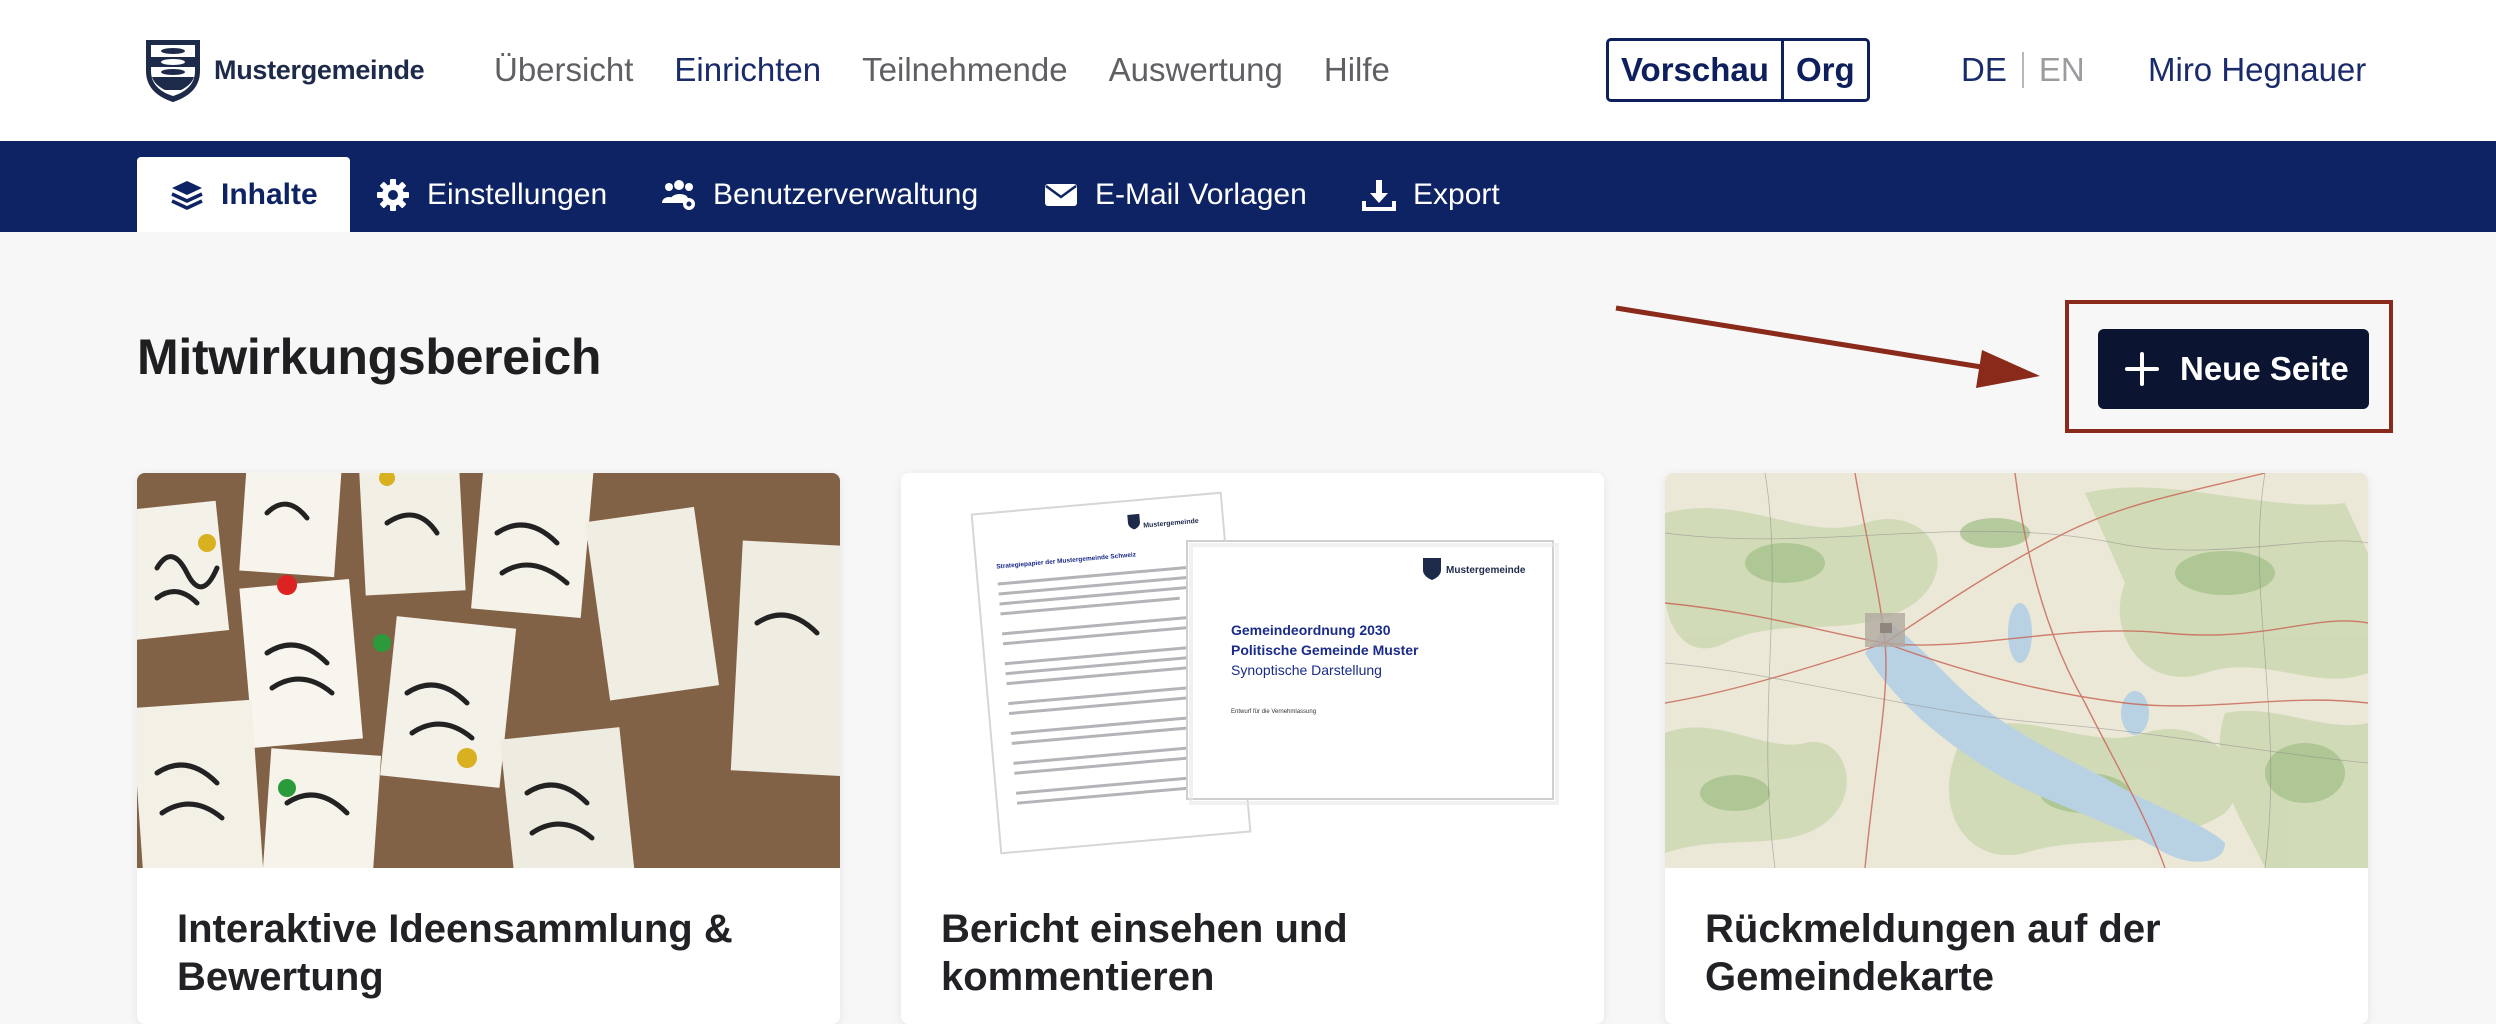 This screenshot has height=1024, width=2496. What do you see at coordinates (1325, 650) in the screenshot?
I see `doc-front-line2: Politische Gemeinde Muster` at bounding box center [1325, 650].